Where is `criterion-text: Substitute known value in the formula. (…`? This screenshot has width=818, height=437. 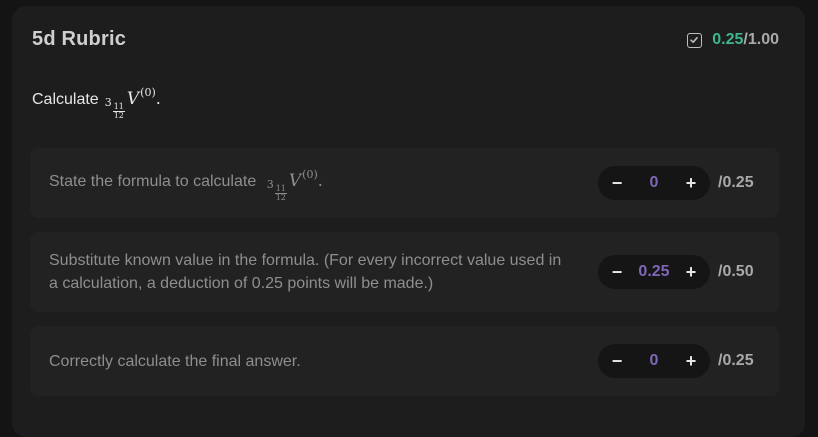 criterion-text: Substitute known value in the formula. (… is located at coordinates (305, 272).